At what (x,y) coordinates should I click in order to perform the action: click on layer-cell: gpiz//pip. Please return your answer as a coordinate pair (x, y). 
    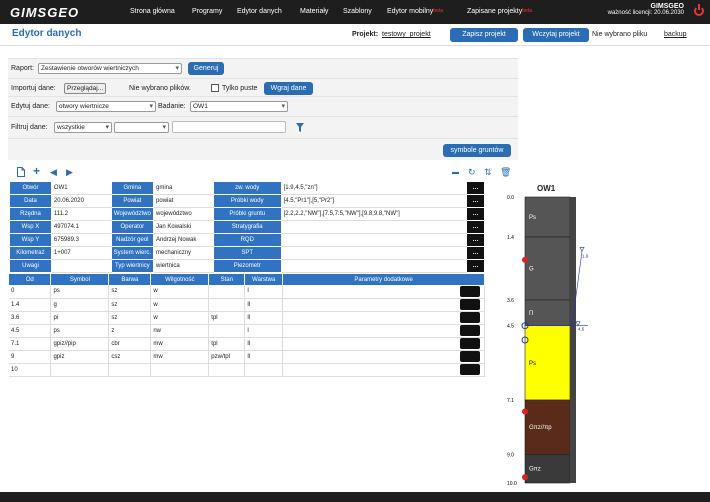
    Looking at the image, I should click on (80, 344).